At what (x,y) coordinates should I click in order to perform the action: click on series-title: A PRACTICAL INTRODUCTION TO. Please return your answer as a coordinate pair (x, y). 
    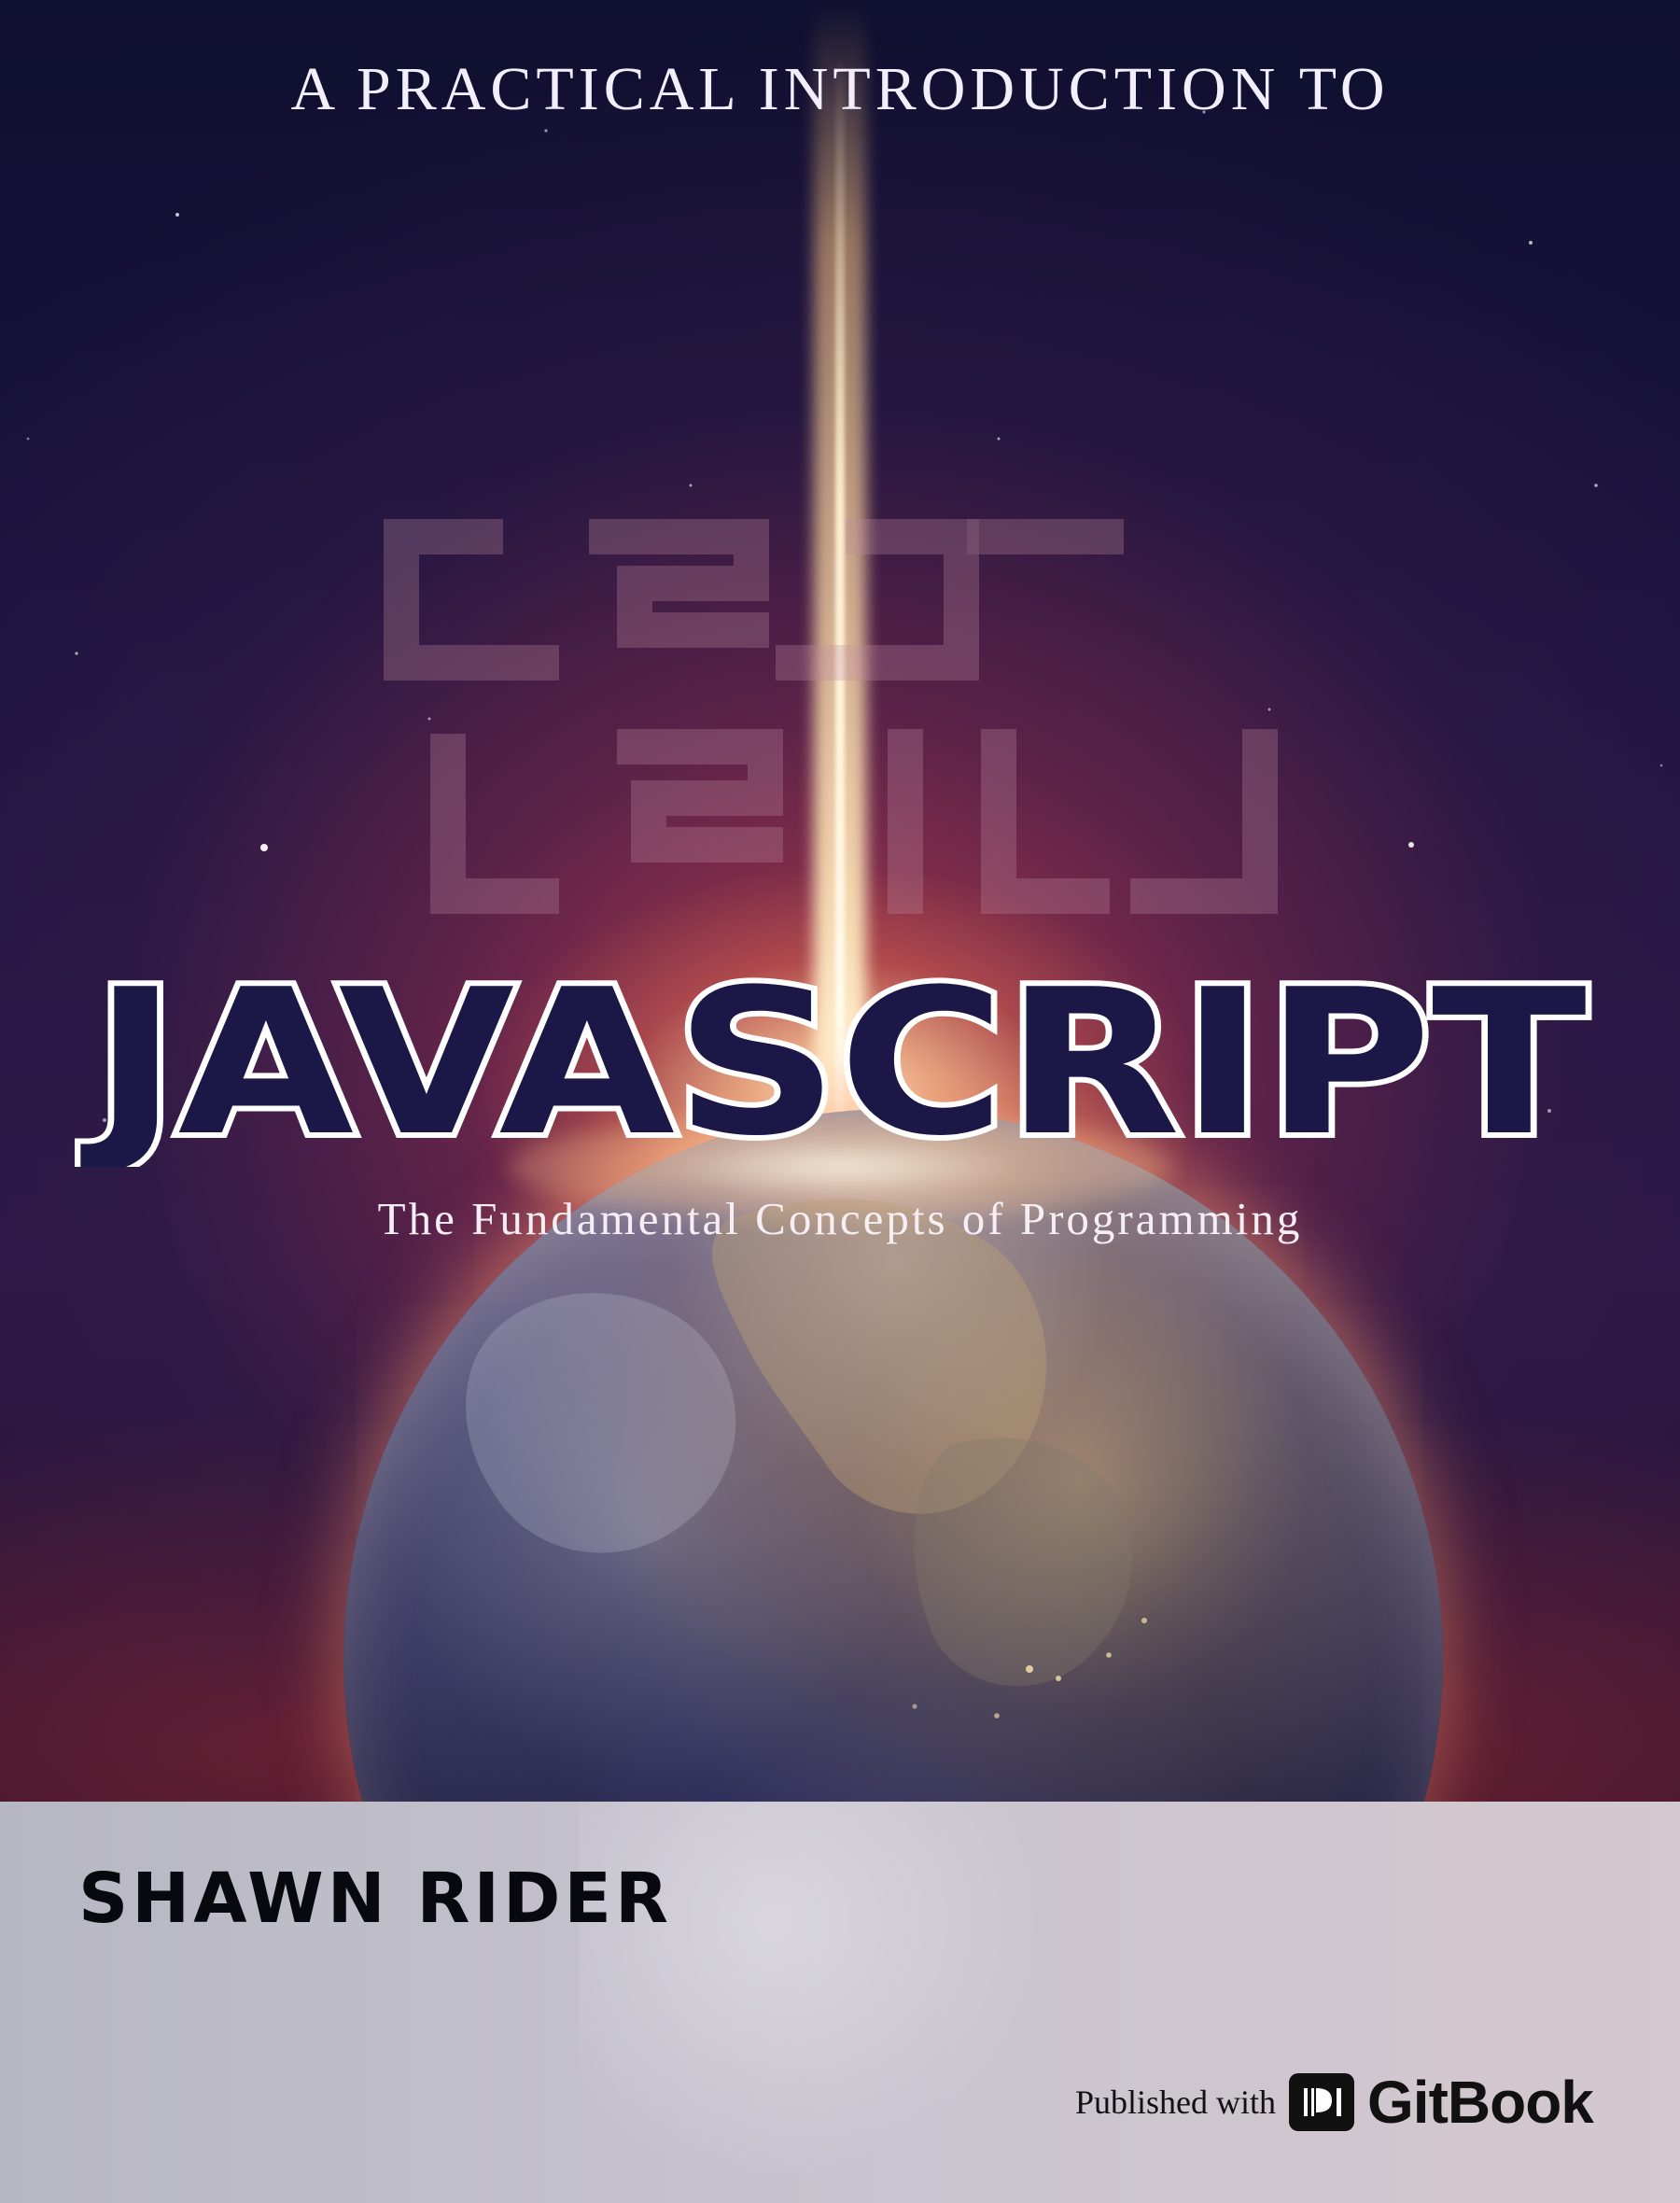
    Looking at the image, I should click on (840, 89).